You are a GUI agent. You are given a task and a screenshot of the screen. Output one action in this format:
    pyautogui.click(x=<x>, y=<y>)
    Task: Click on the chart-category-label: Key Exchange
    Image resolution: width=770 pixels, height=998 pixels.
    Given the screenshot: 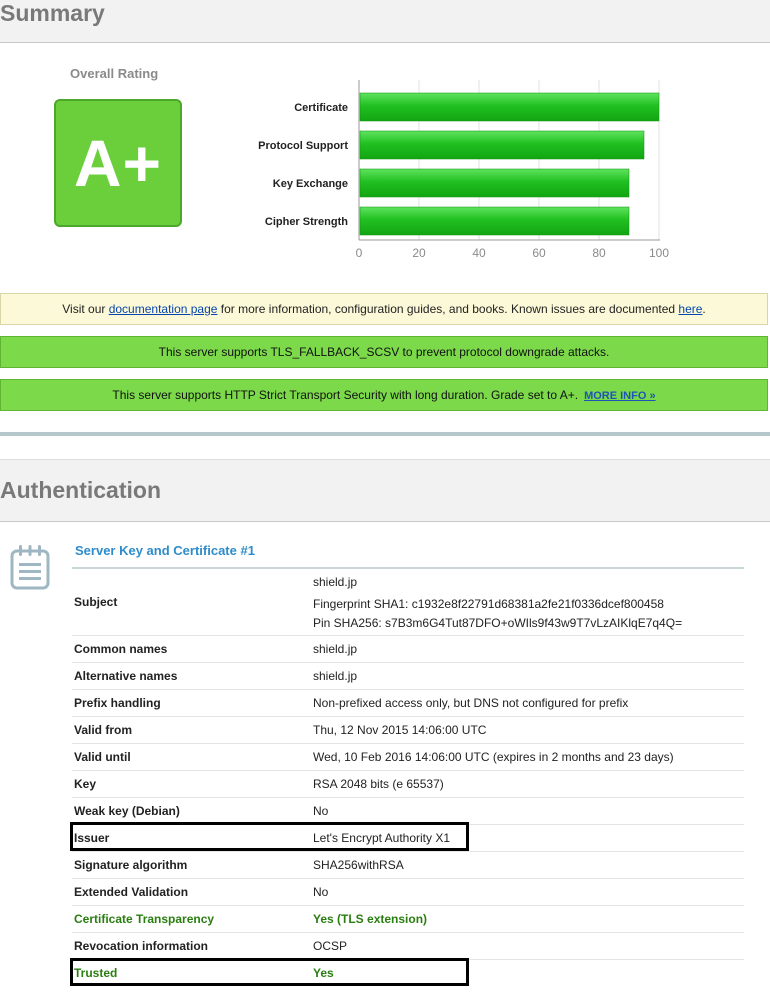 What is the action you would take?
    pyautogui.click(x=310, y=184)
    